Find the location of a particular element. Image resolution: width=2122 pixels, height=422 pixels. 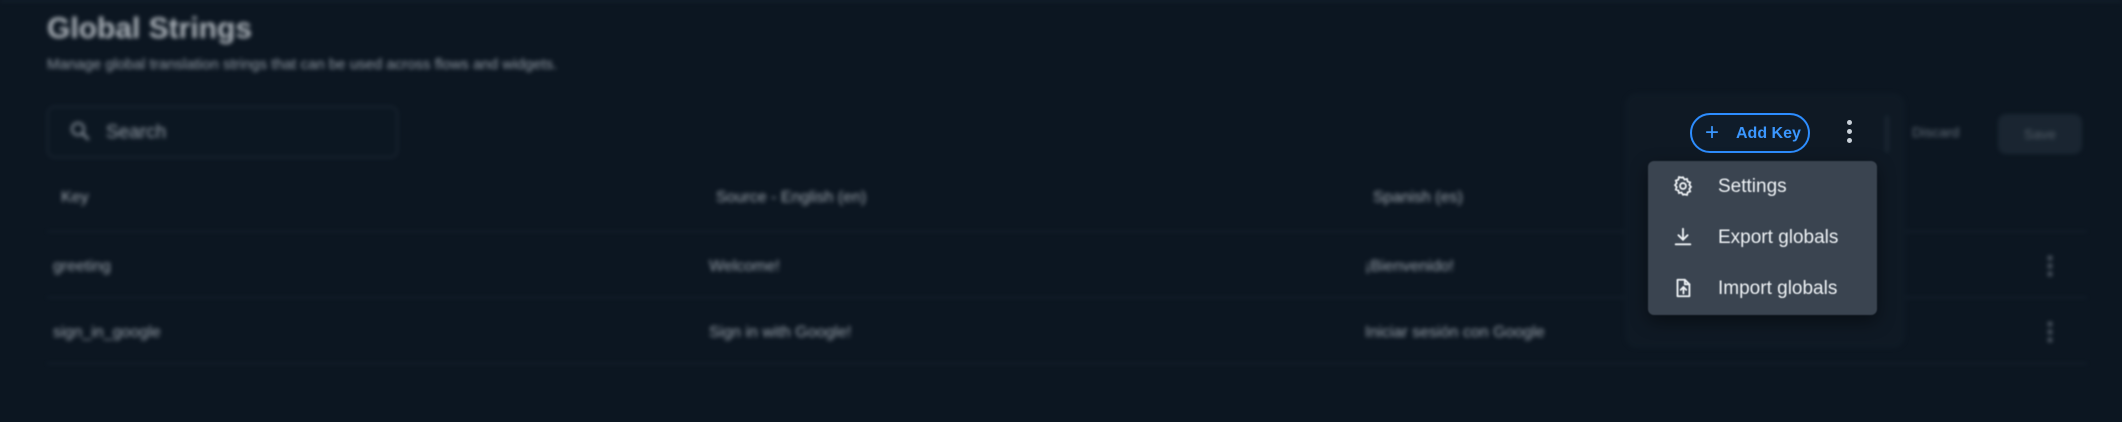

cell-spanish: ¡Bienvenido! is located at coordinates (1409, 267).